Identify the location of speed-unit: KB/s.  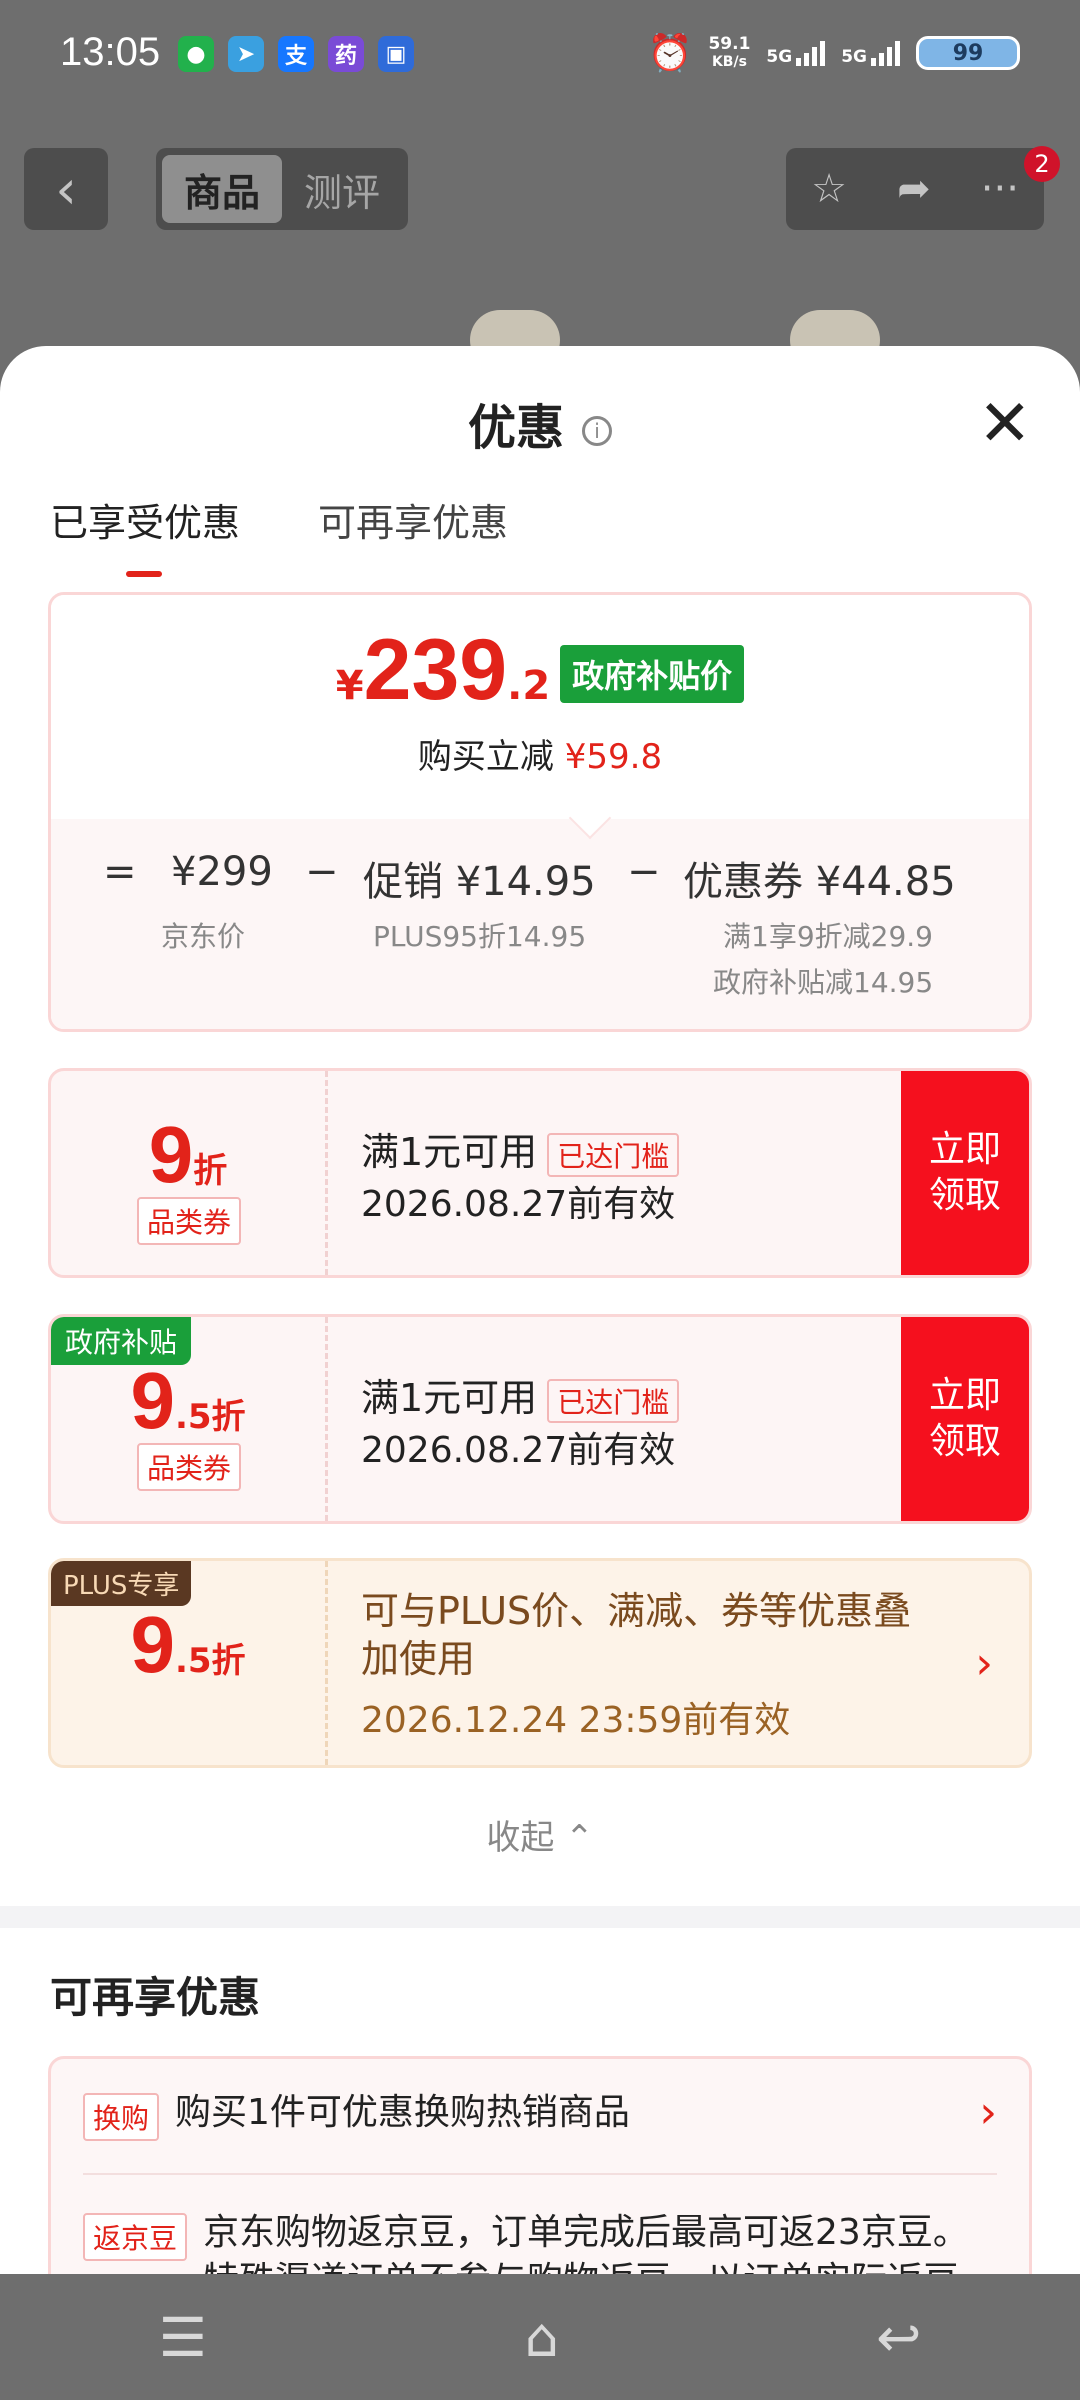
(729, 62).